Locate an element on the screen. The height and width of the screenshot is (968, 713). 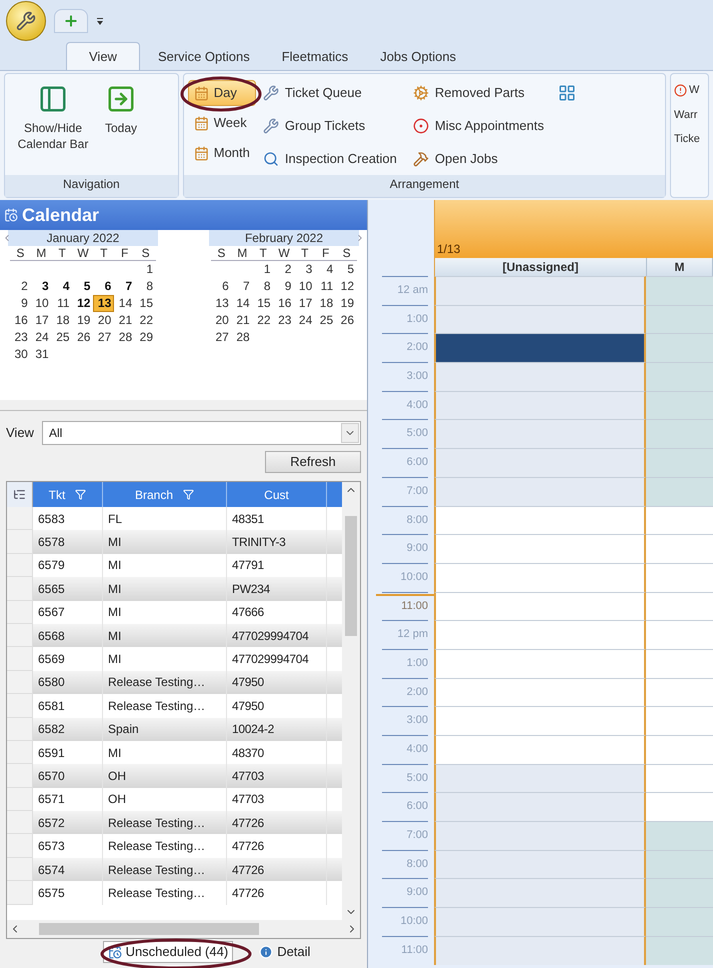
refresh-button: Refresh is located at coordinates (313, 462).